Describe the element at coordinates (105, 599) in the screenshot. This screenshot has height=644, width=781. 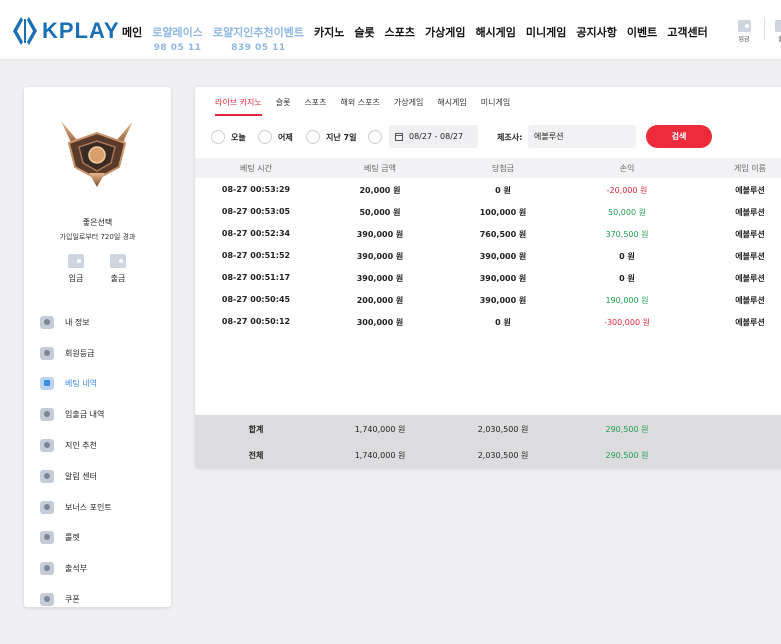
I see `sidebar-item-coupon: 쿠폰` at that location.